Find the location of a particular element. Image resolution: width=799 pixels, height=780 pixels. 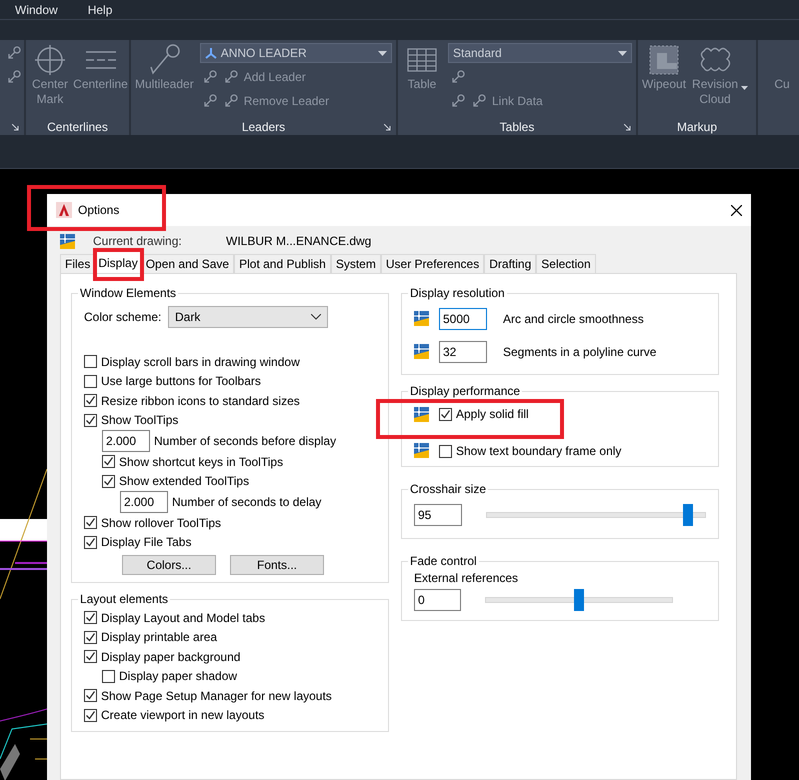

leader-style-icon is located at coordinates (210, 53).